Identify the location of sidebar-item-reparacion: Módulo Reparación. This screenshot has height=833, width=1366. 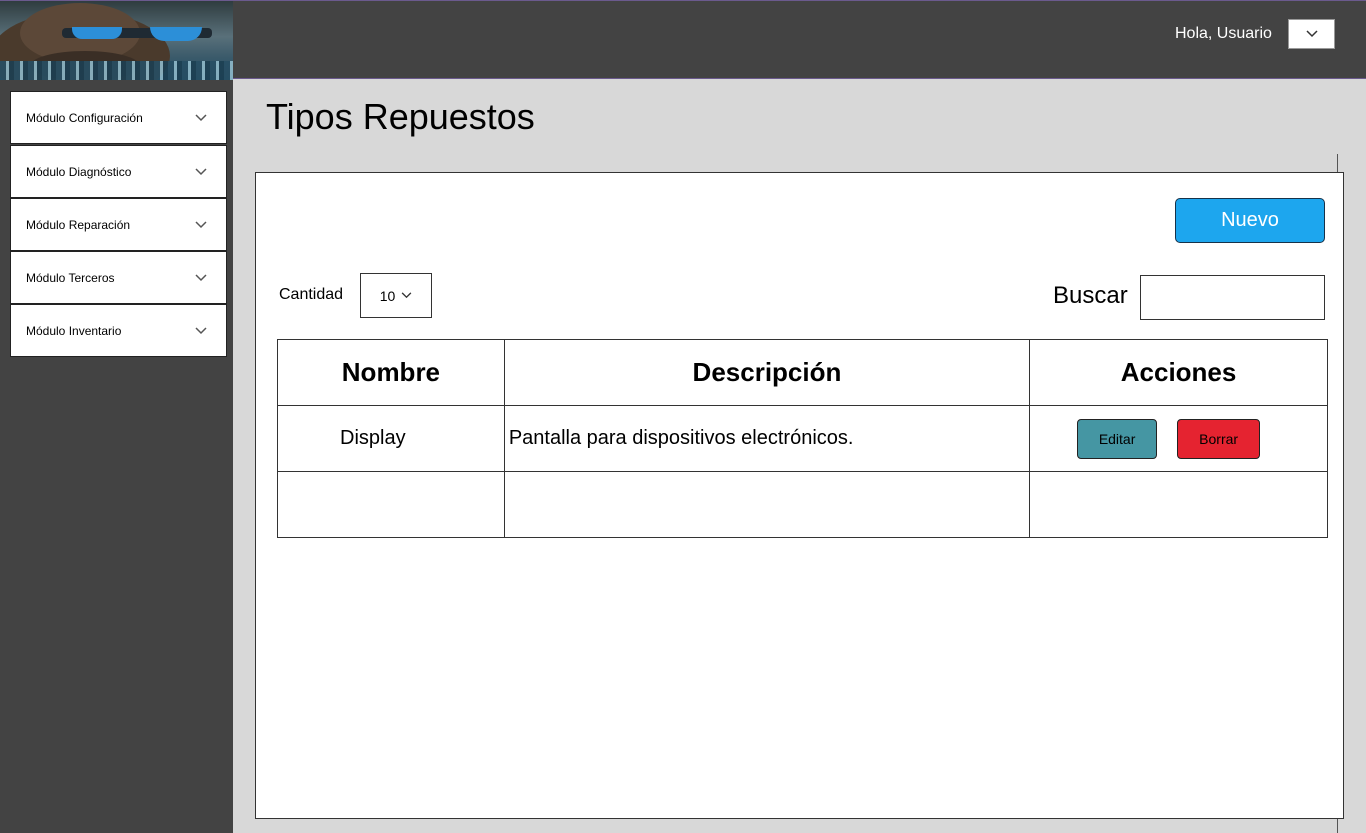
(118, 224).